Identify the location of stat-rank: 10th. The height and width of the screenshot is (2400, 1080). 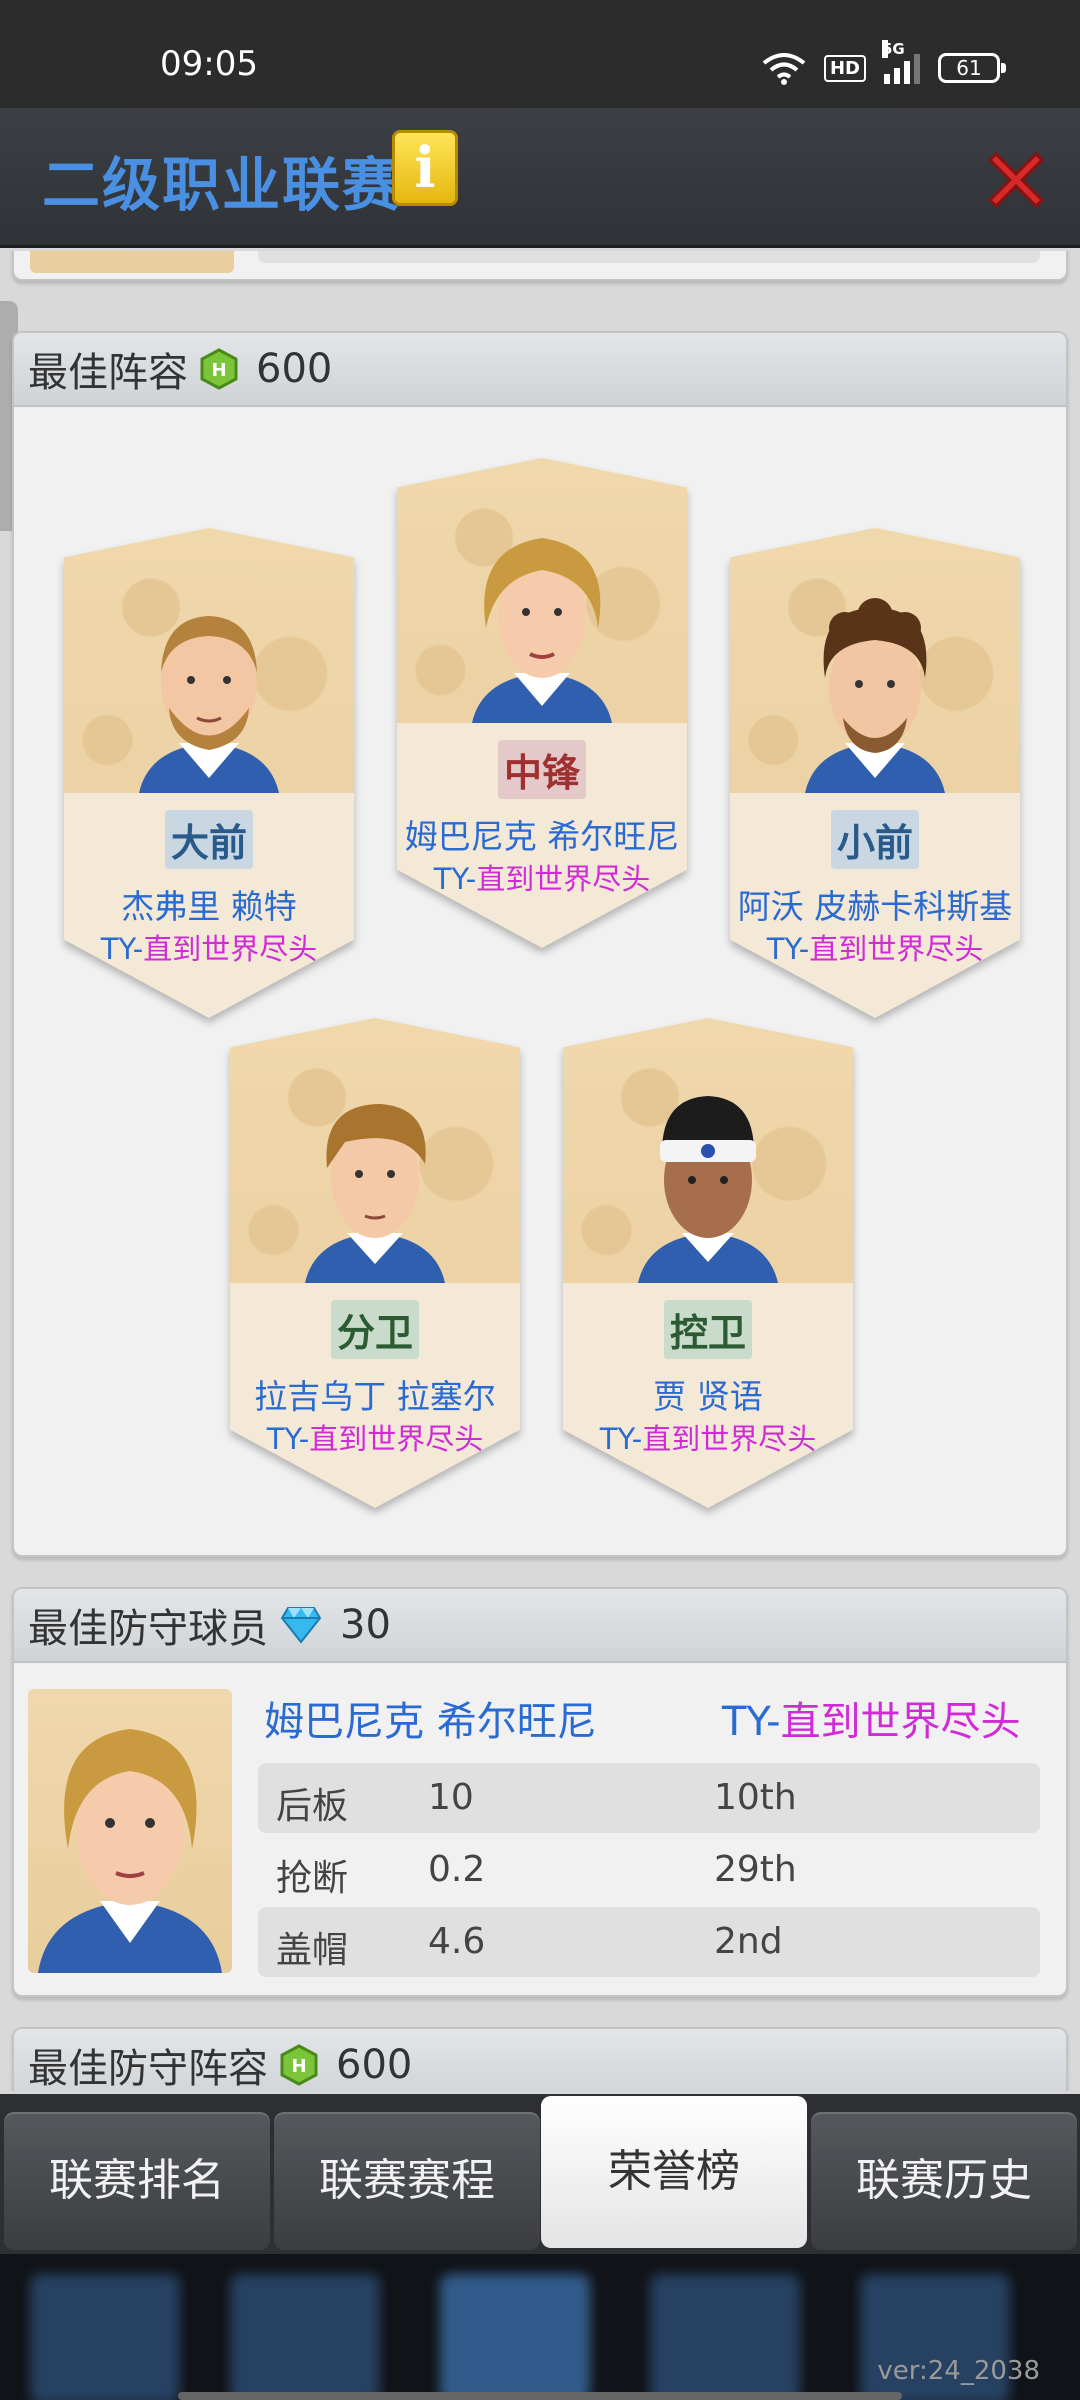
(755, 1797).